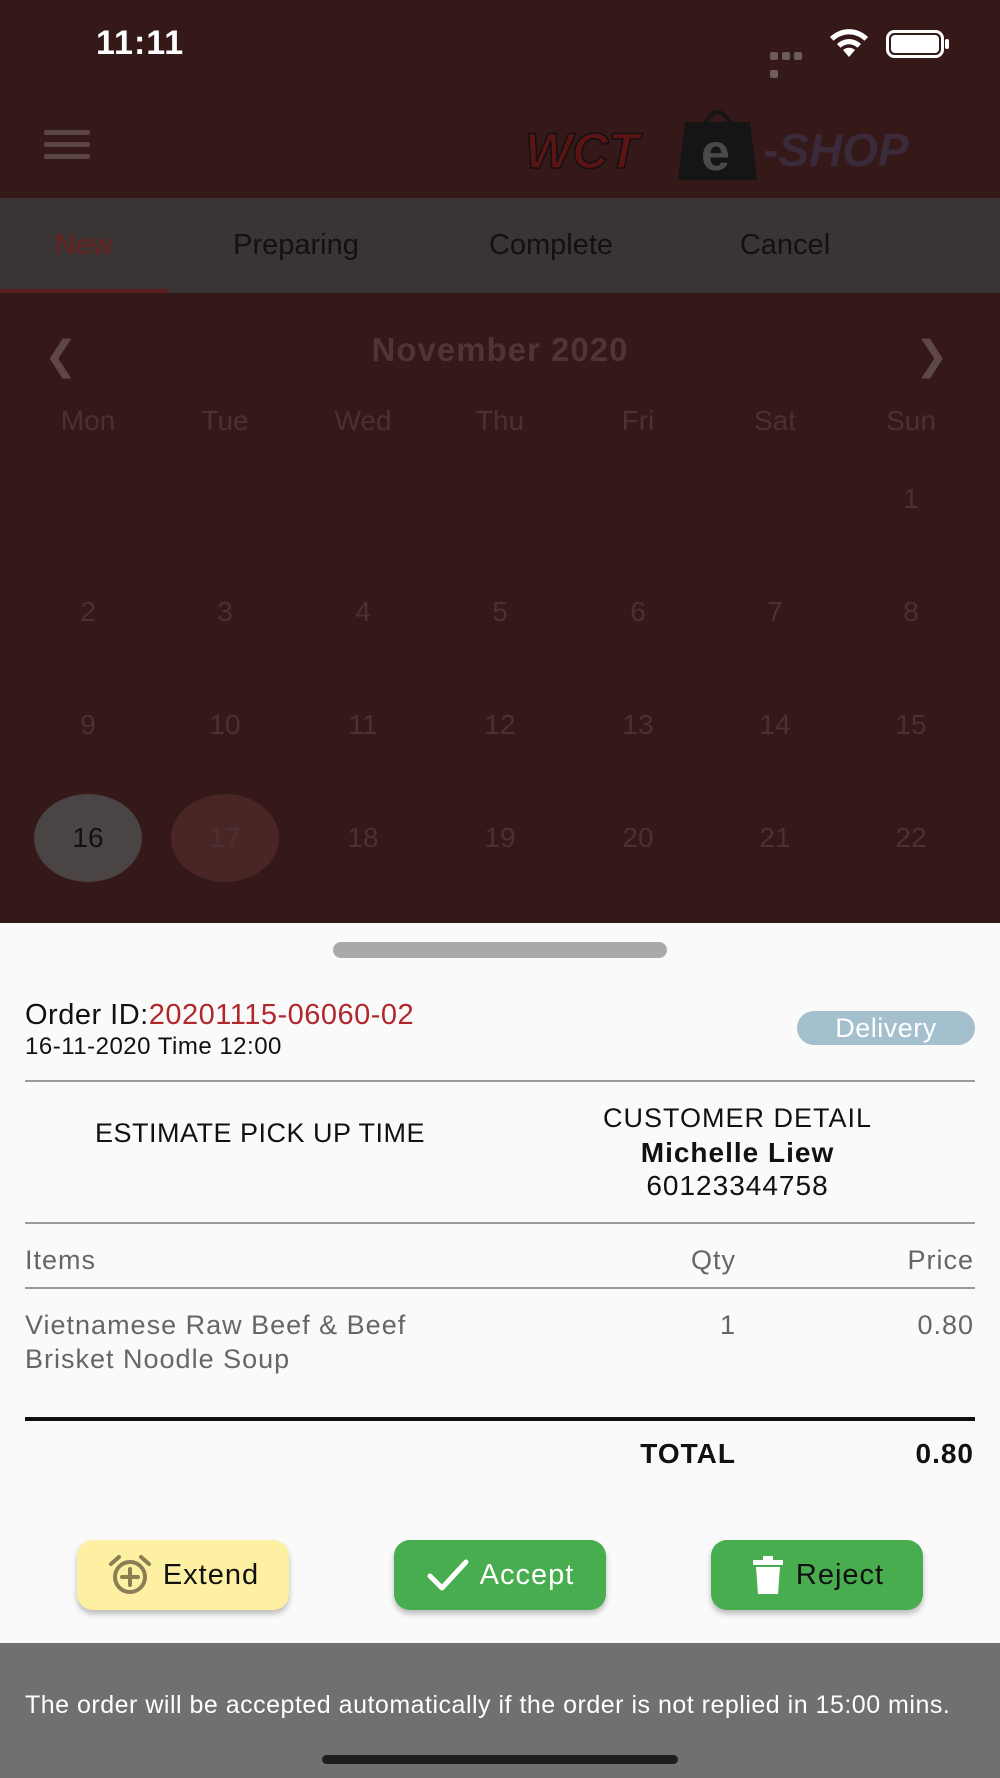 Image resolution: width=1000 pixels, height=1778 pixels. Describe the element at coordinates (793, 62) in the screenshot. I see `signal-icon` at that location.